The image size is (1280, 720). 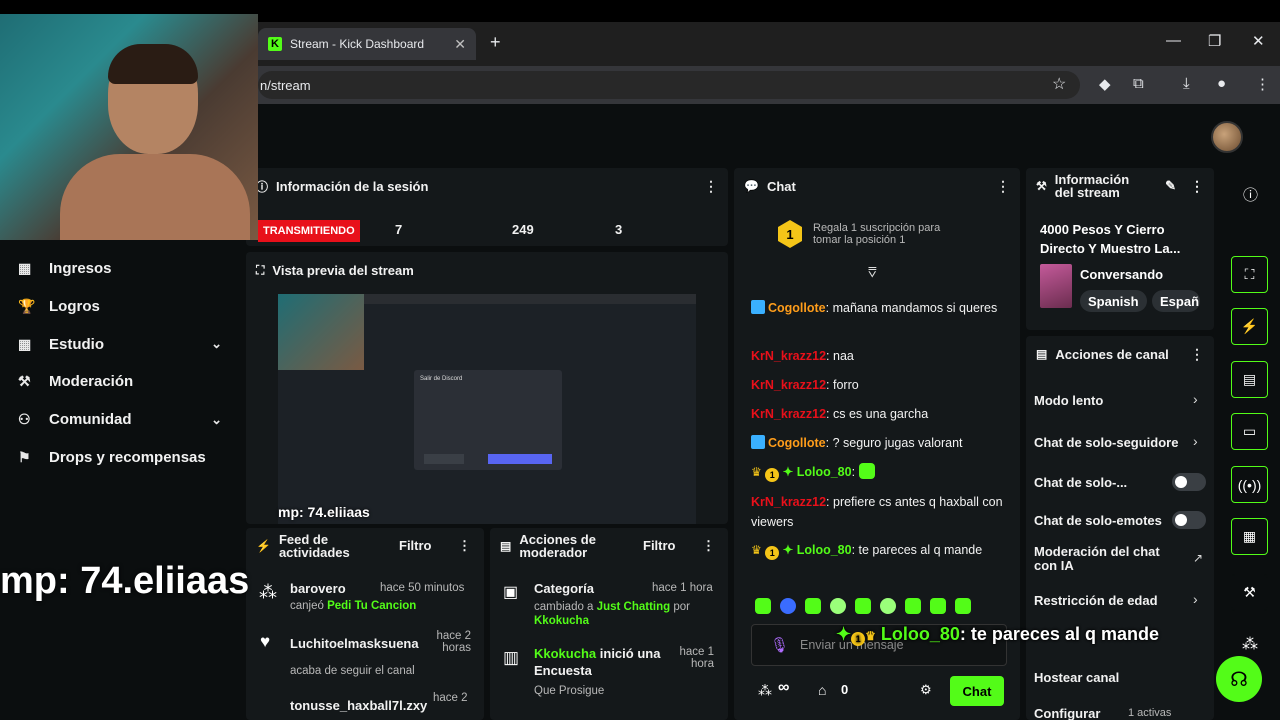 What do you see at coordinates (1106, 442) in the screenshot?
I see `action-followers-only: Chat de solo-seguidore` at bounding box center [1106, 442].